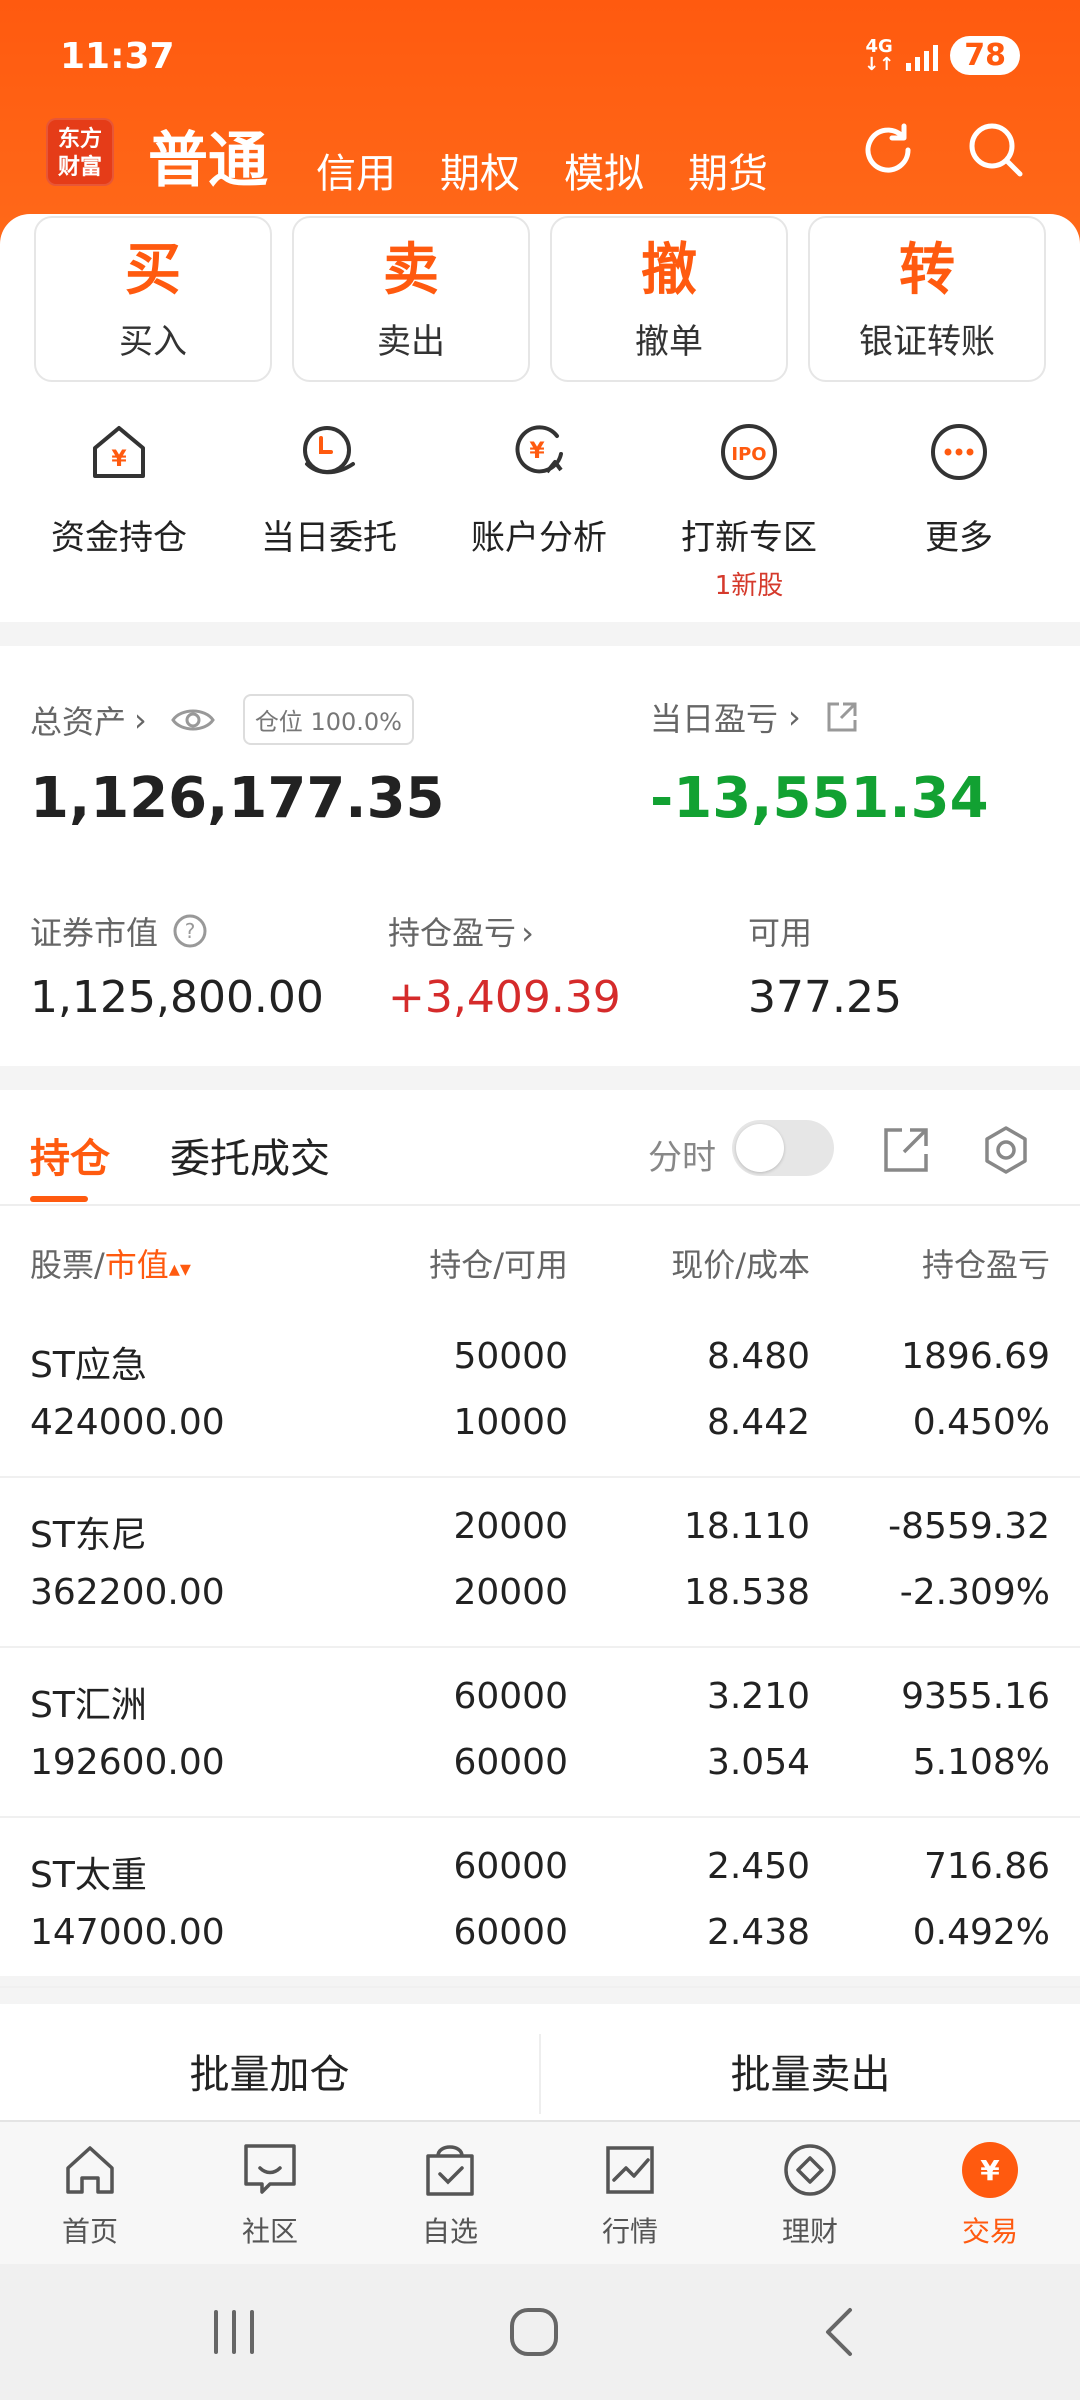  What do you see at coordinates (356, 170) in the screenshot?
I see `tab-credit: 信用` at bounding box center [356, 170].